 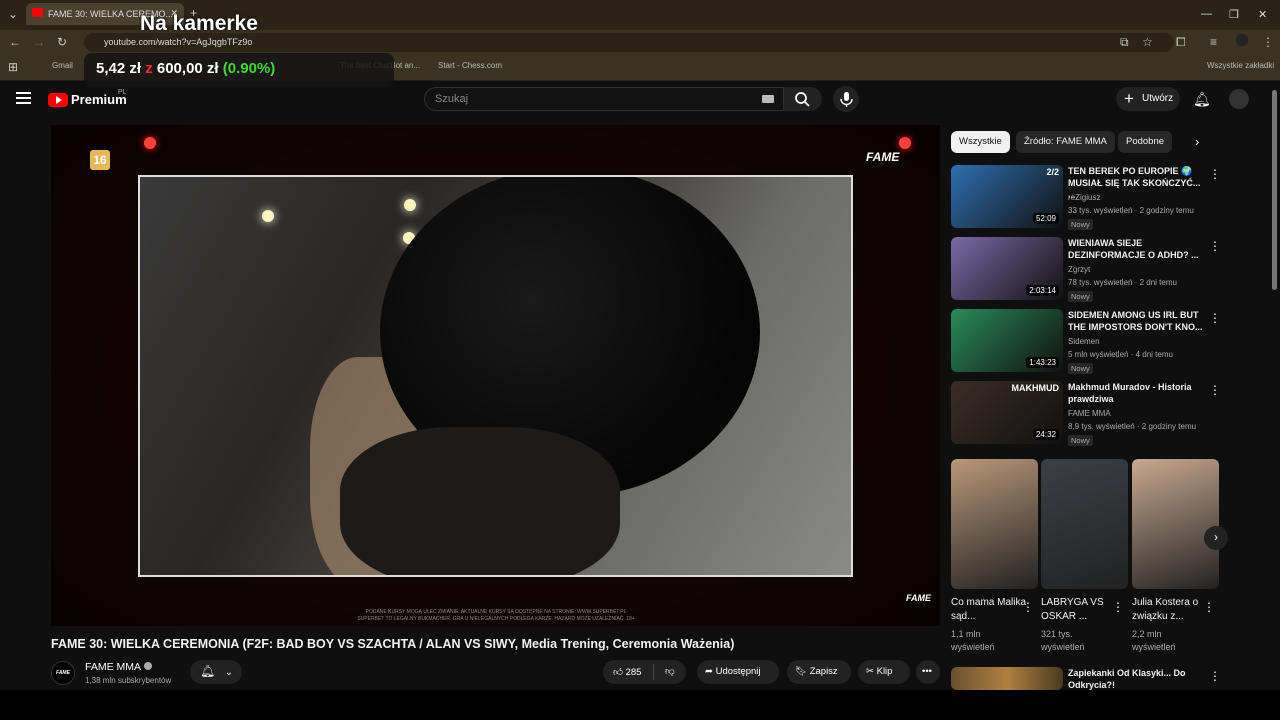 I want to click on short-views-count: 321 tys., so click(x=1057, y=634).